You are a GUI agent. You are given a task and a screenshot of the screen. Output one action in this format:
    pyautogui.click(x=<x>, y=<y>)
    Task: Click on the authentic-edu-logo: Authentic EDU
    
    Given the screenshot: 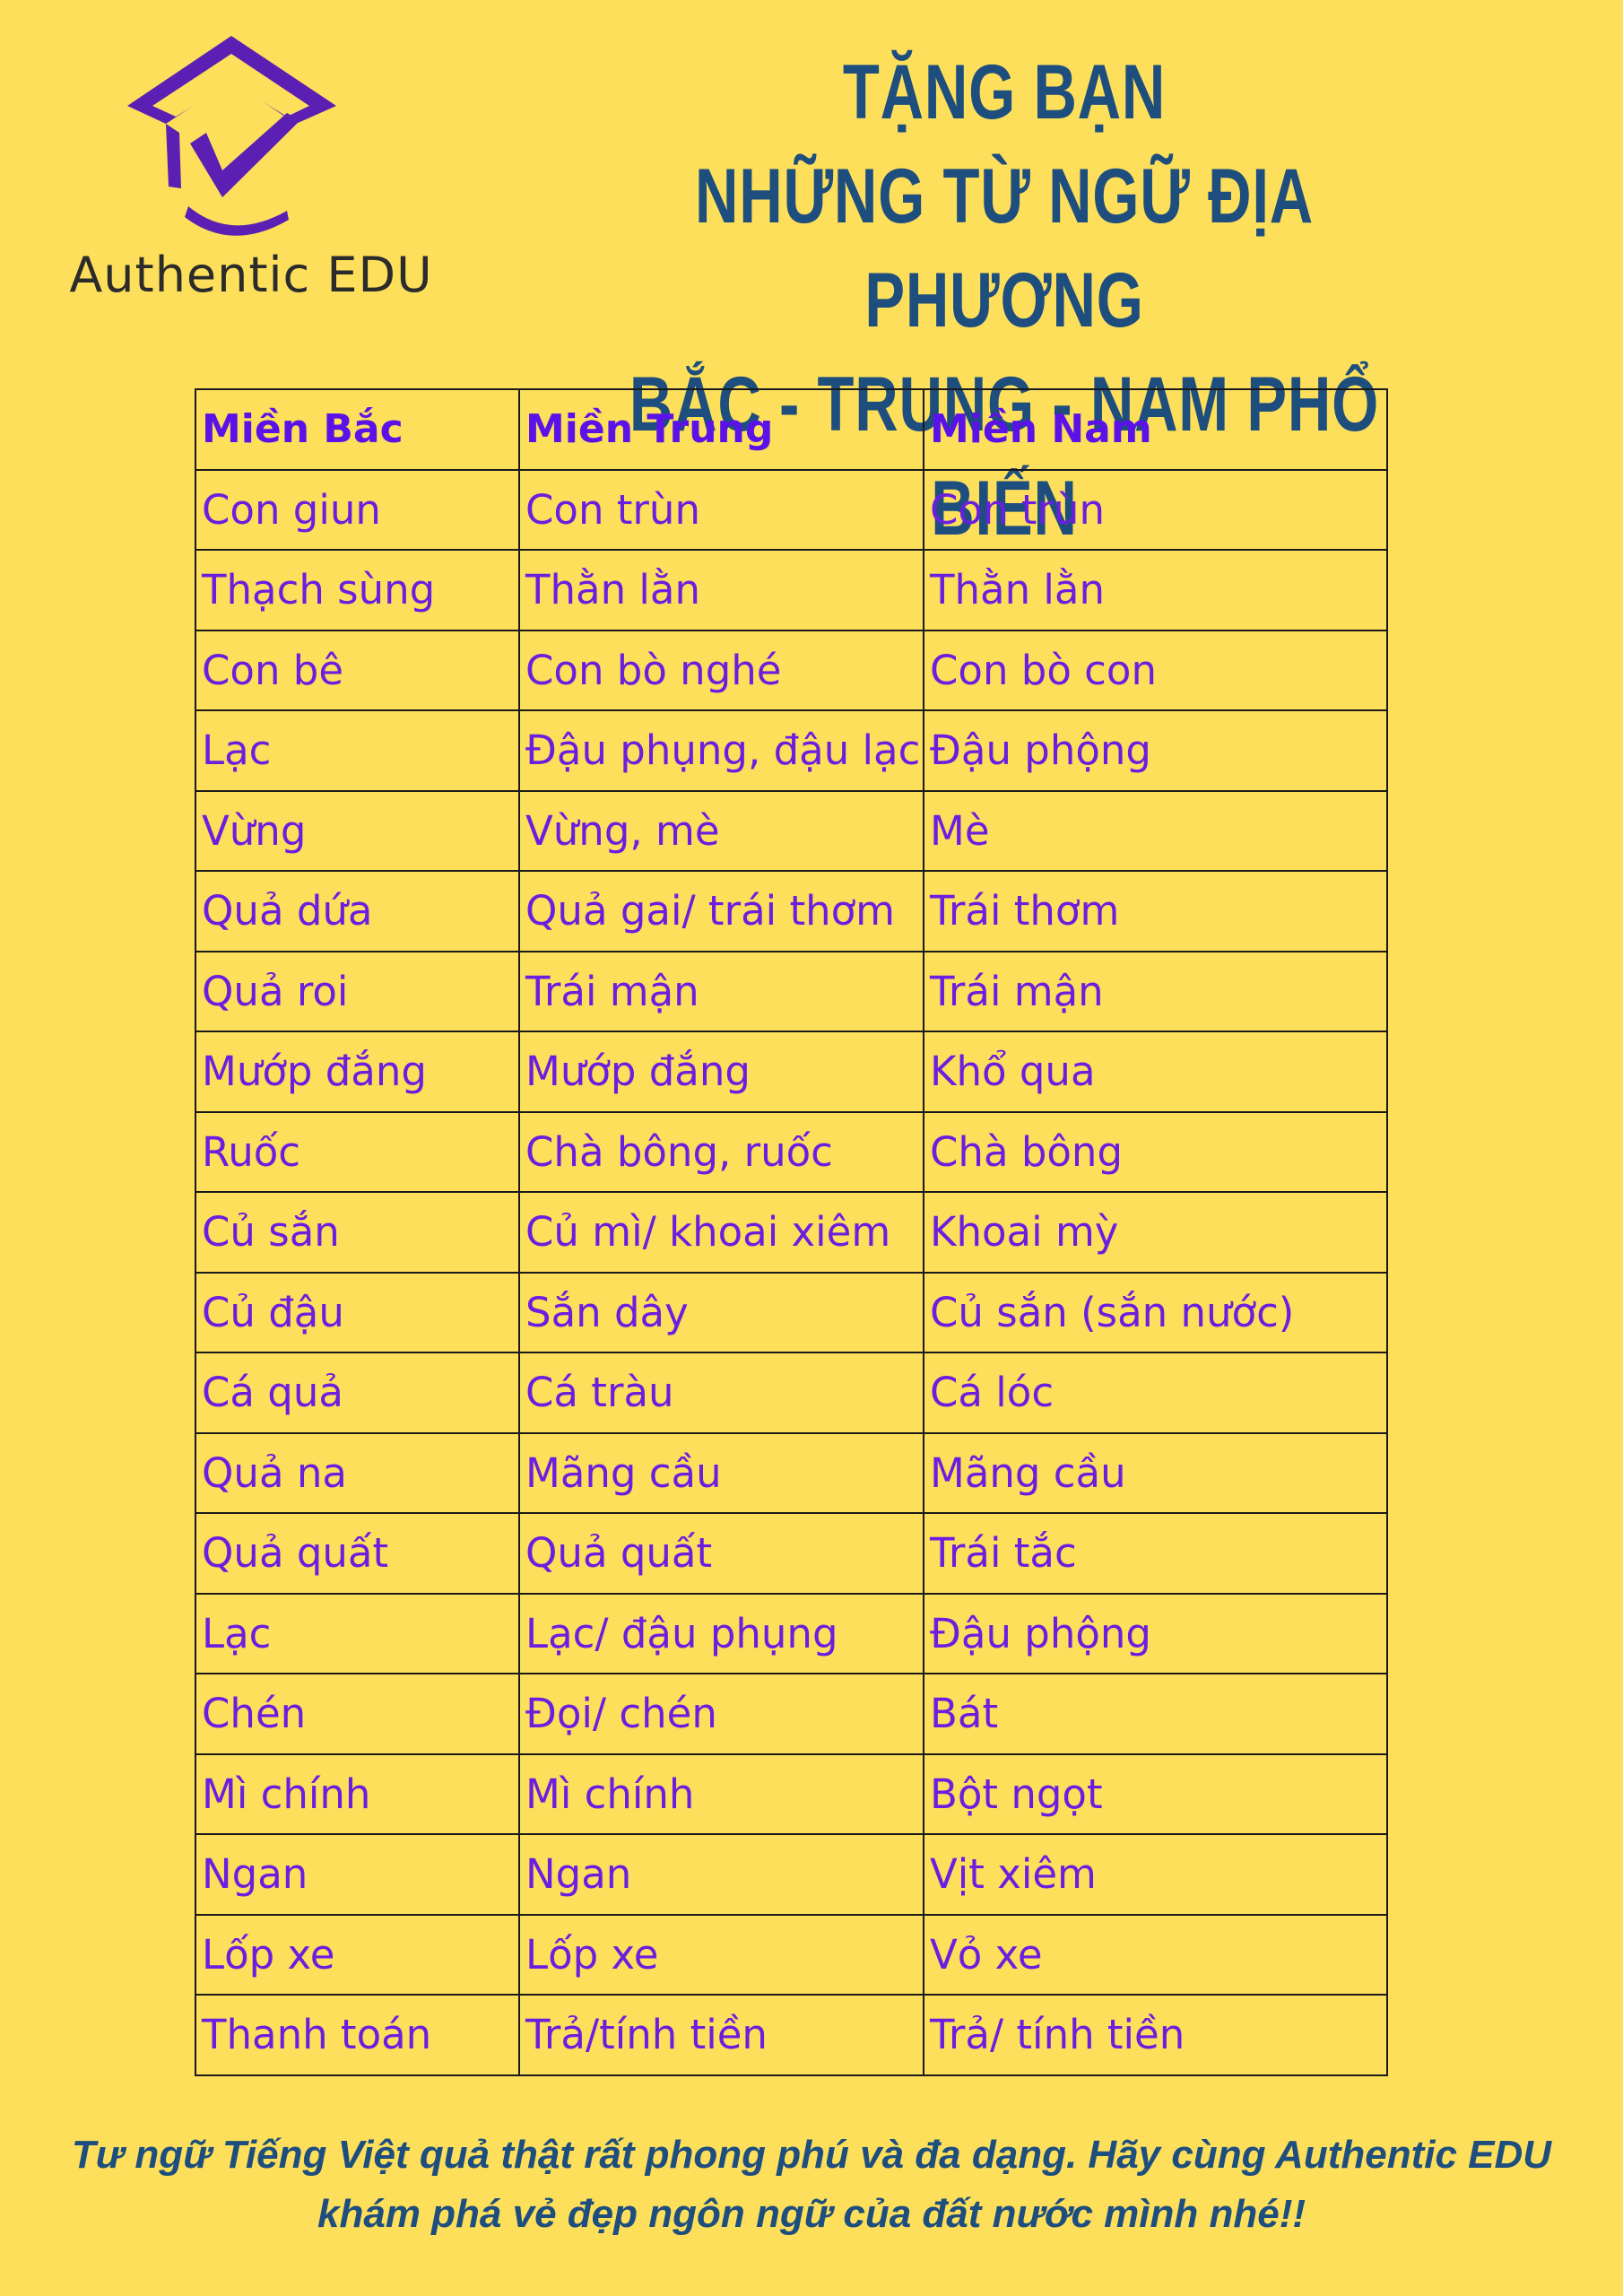 What is the action you would take?
    pyautogui.click(x=243, y=170)
    